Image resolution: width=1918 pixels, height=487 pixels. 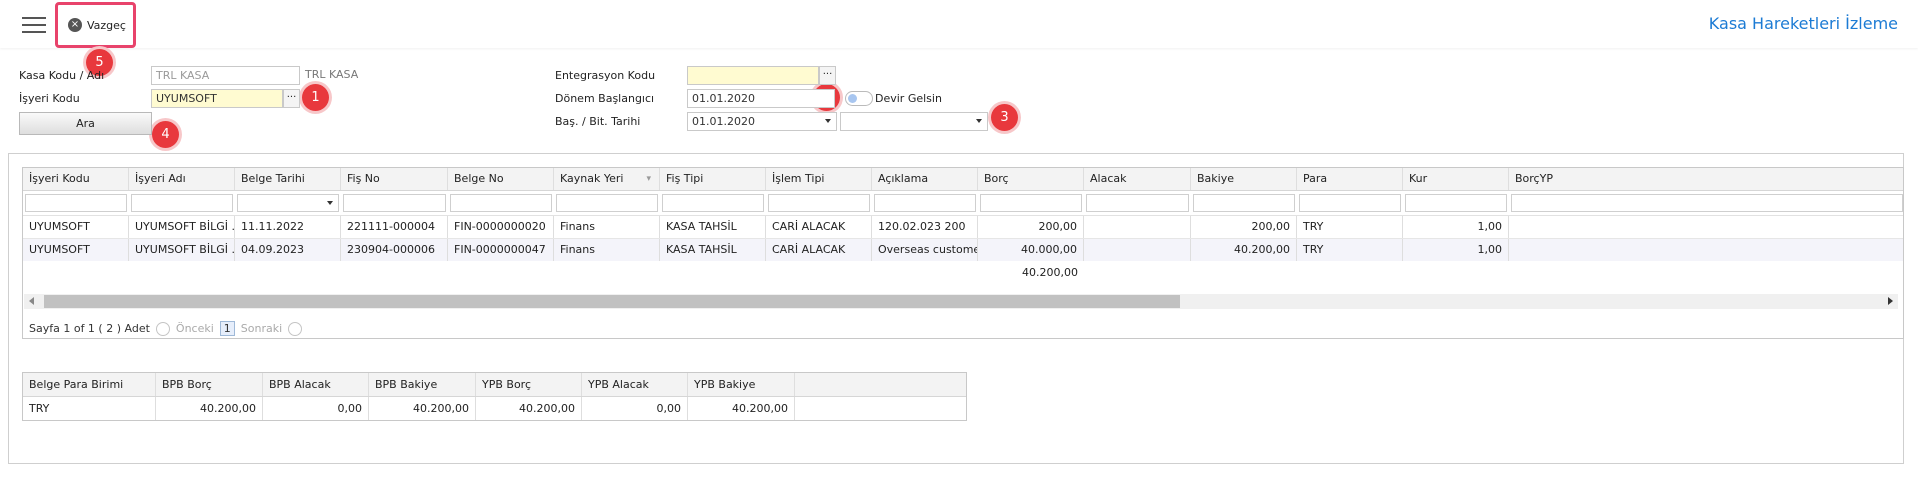 What do you see at coordinates (295, 328) in the screenshot?
I see `next-page-icon` at bounding box center [295, 328].